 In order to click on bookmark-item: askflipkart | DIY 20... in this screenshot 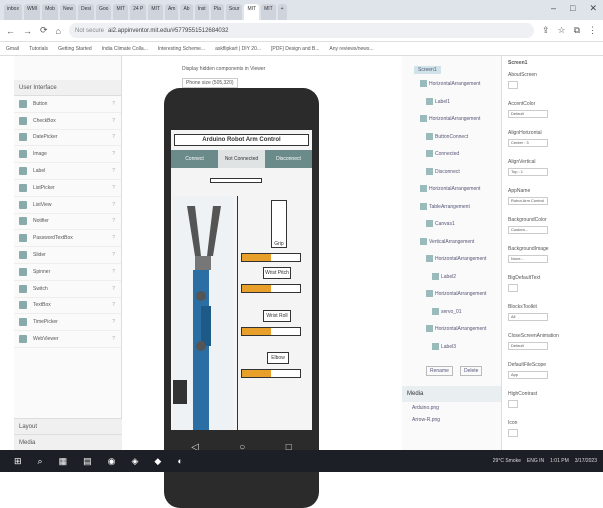, I will do `click(238, 49)`.